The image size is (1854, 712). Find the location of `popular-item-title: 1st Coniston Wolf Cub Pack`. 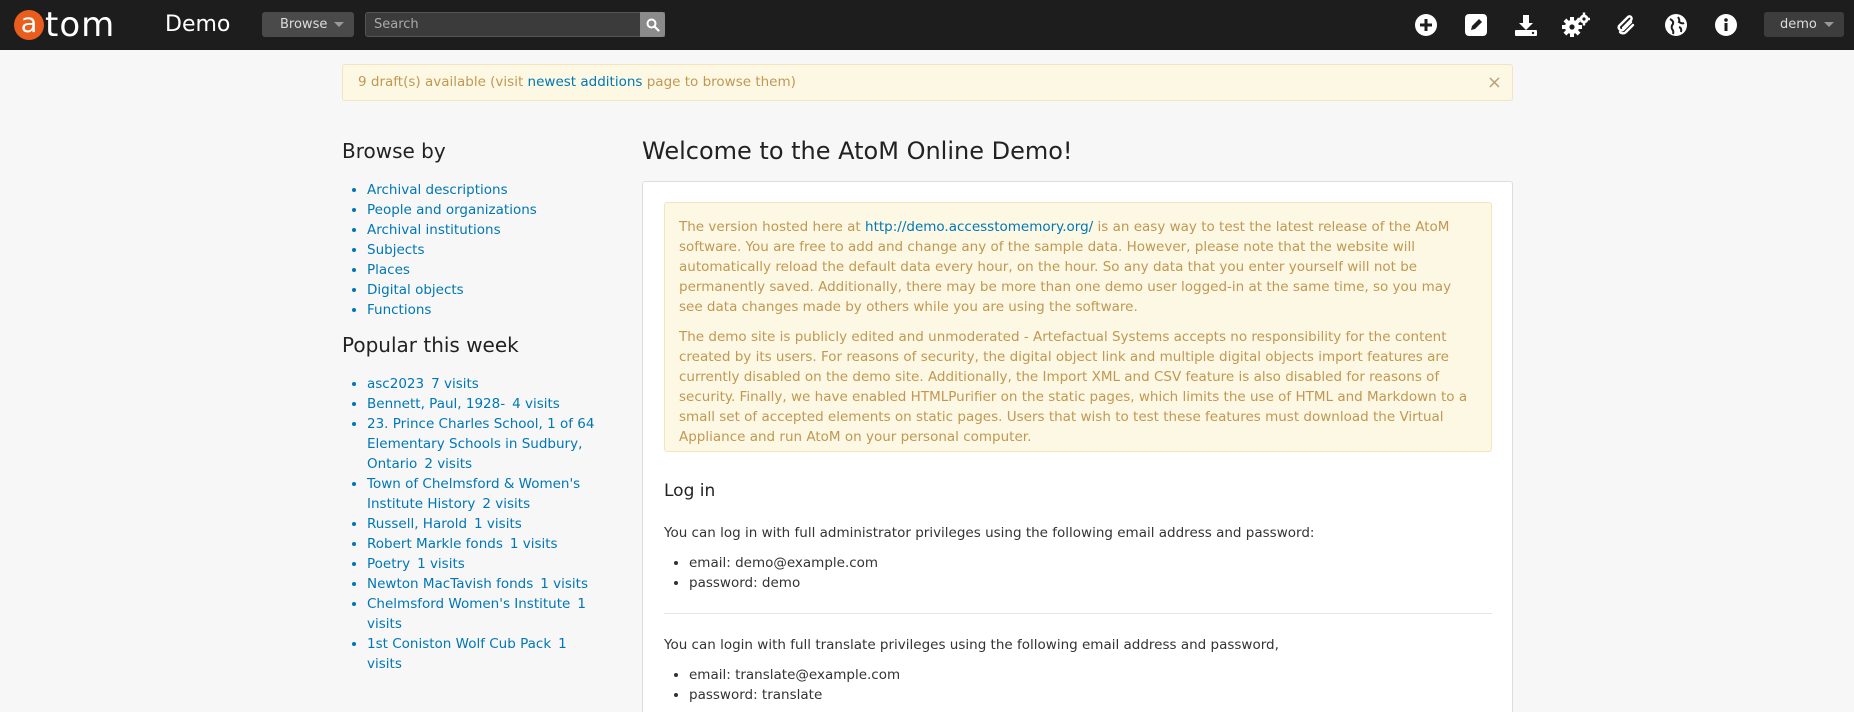

popular-item-title: 1st Coniston Wolf Cub Pack is located at coordinates (459, 644).